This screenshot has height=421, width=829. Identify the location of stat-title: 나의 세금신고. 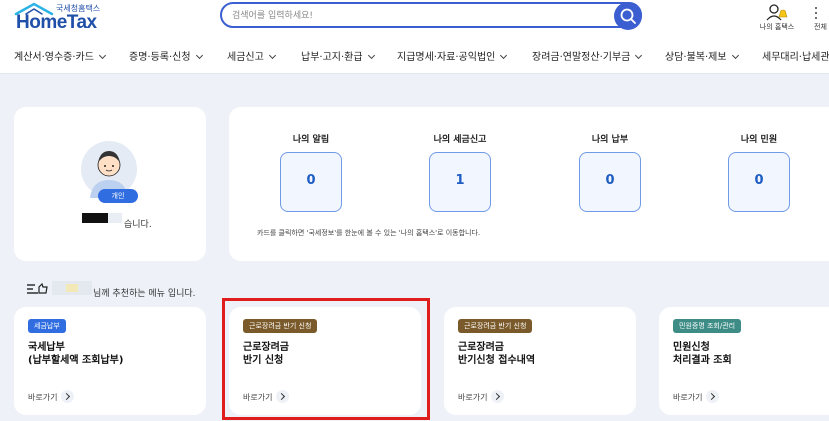
(460, 140).